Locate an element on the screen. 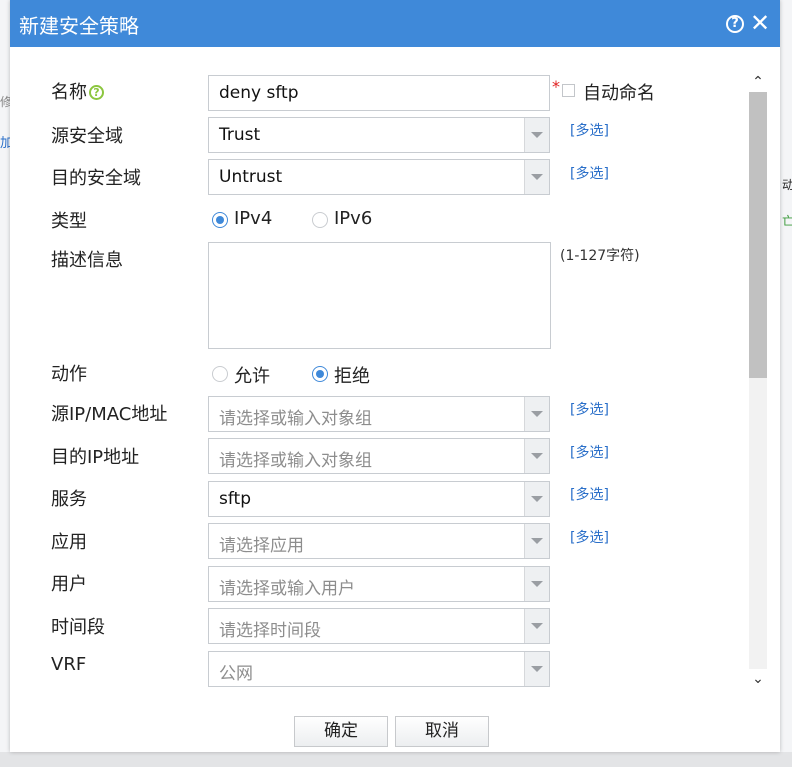  allow-radio-label: 允许 is located at coordinates (252, 376).